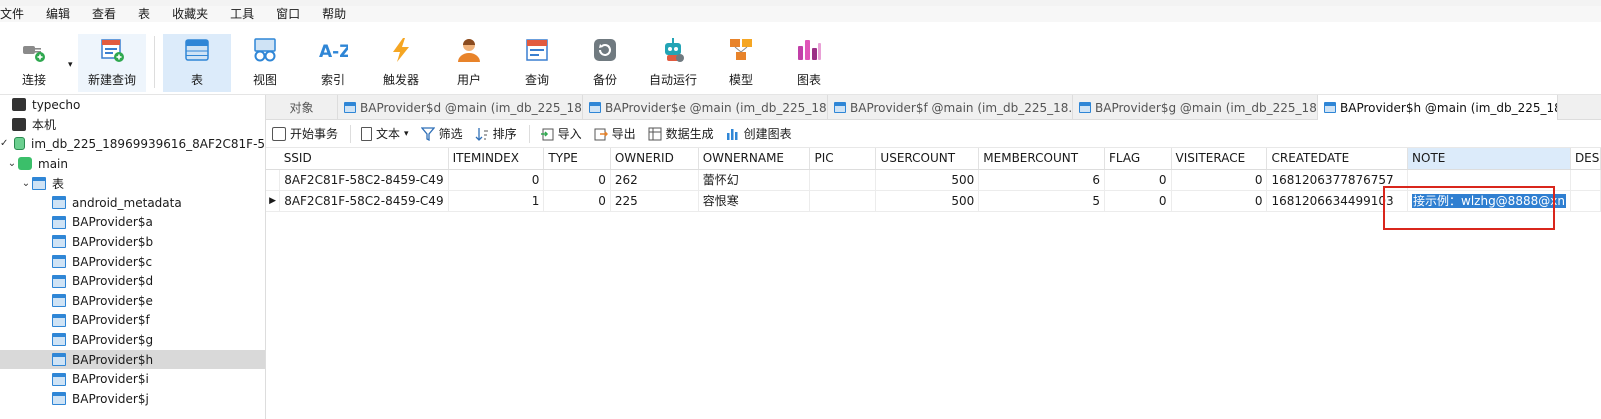 The width and height of the screenshot is (1601, 419). What do you see at coordinates (73, 65) in the screenshot?
I see `connect-dropdown-icon: ▾` at bounding box center [73, 65].